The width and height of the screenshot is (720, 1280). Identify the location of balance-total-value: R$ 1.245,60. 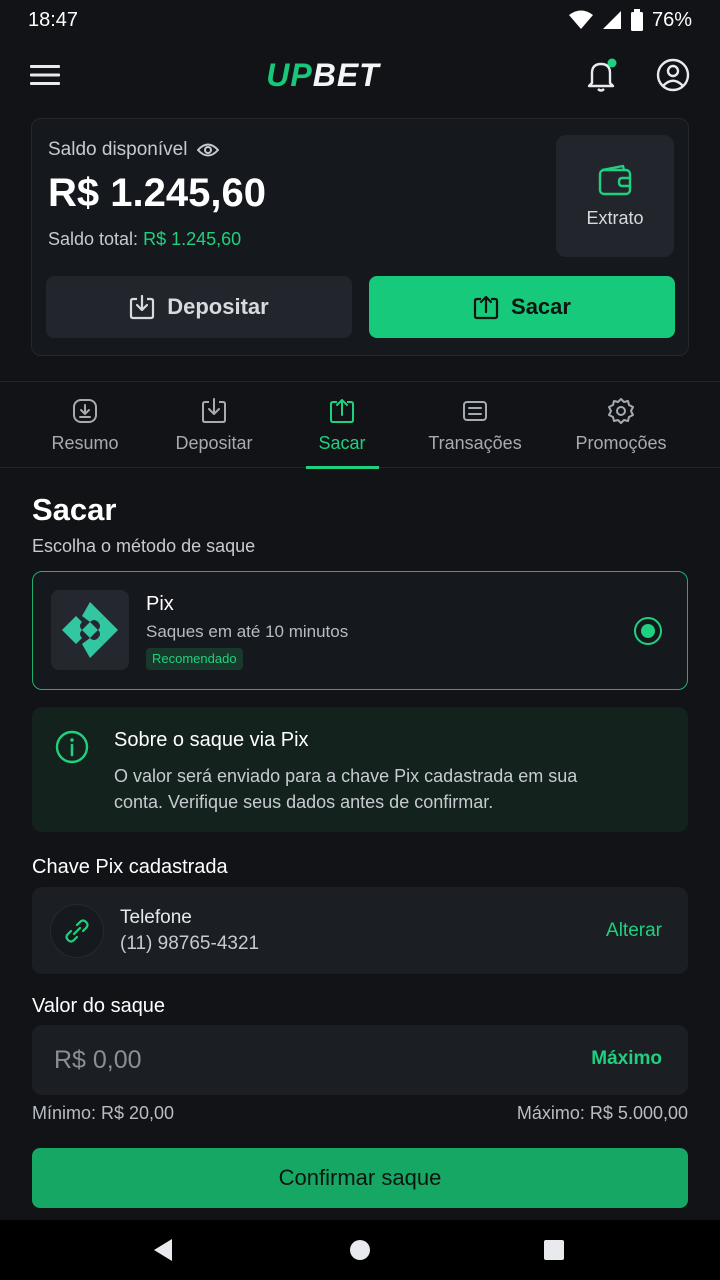
(192, 239).